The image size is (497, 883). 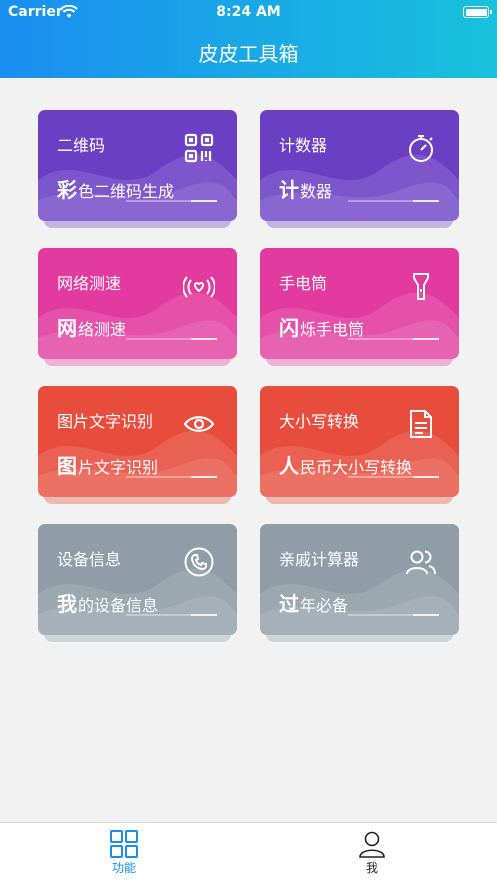 What do you see at coordinates (248, 54) in the screenshot?
I see `page-title: 皮皮工具箱` at bounding box center [248, 54].